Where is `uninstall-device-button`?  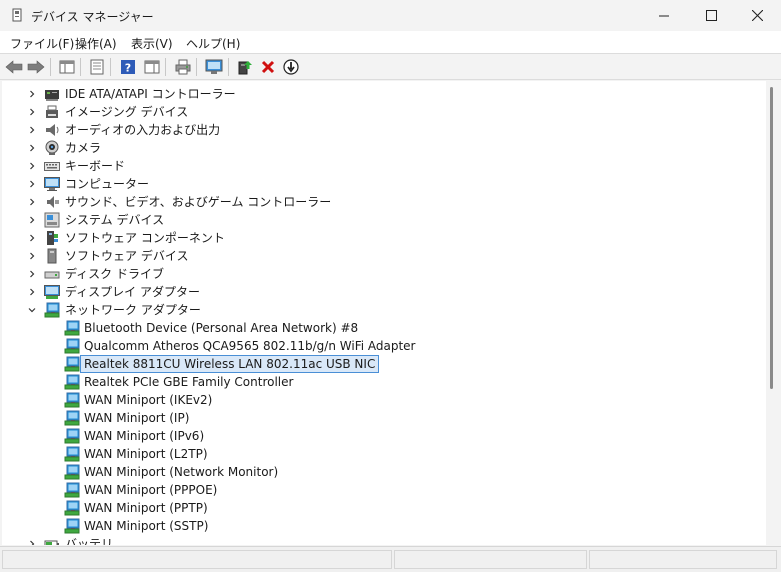 uninstall-device-button is located at coordinates (268, 67).